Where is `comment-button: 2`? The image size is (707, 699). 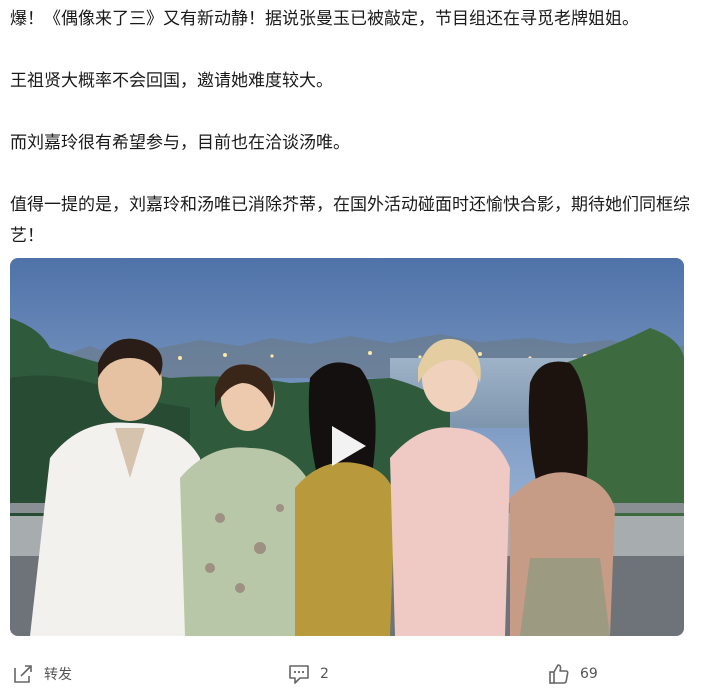
comment-button: 2 is located at coordinates (308, 674).